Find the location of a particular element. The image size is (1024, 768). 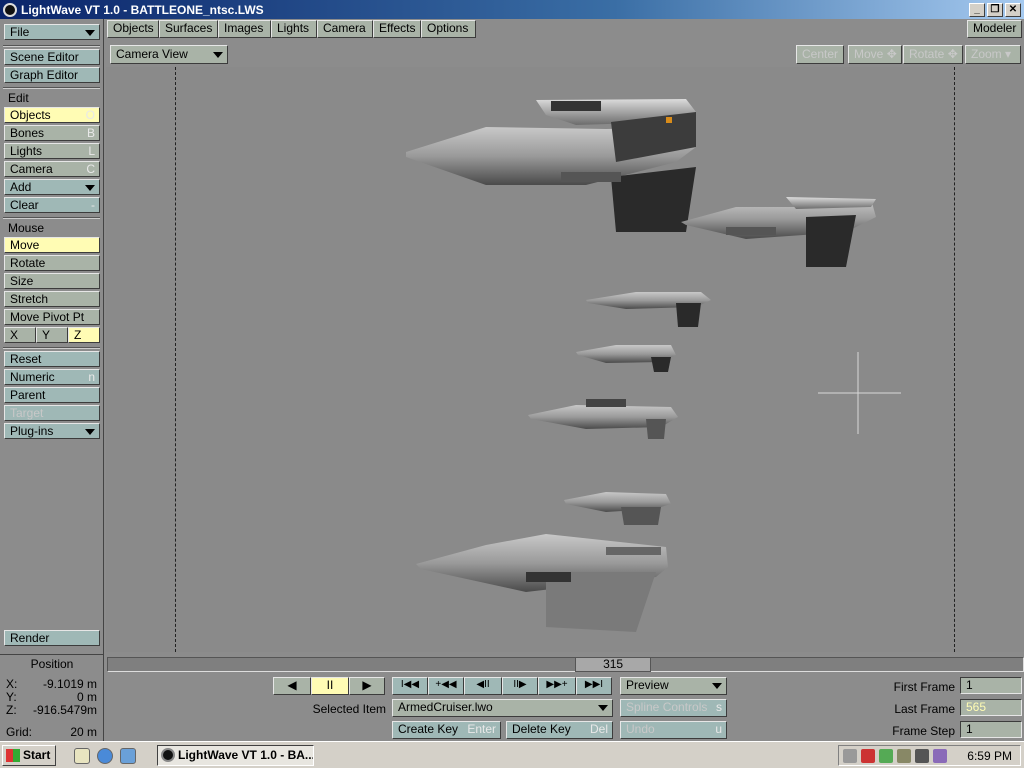

zoom-view-button: Zoom ▾ is located at coordinates (993, 54).